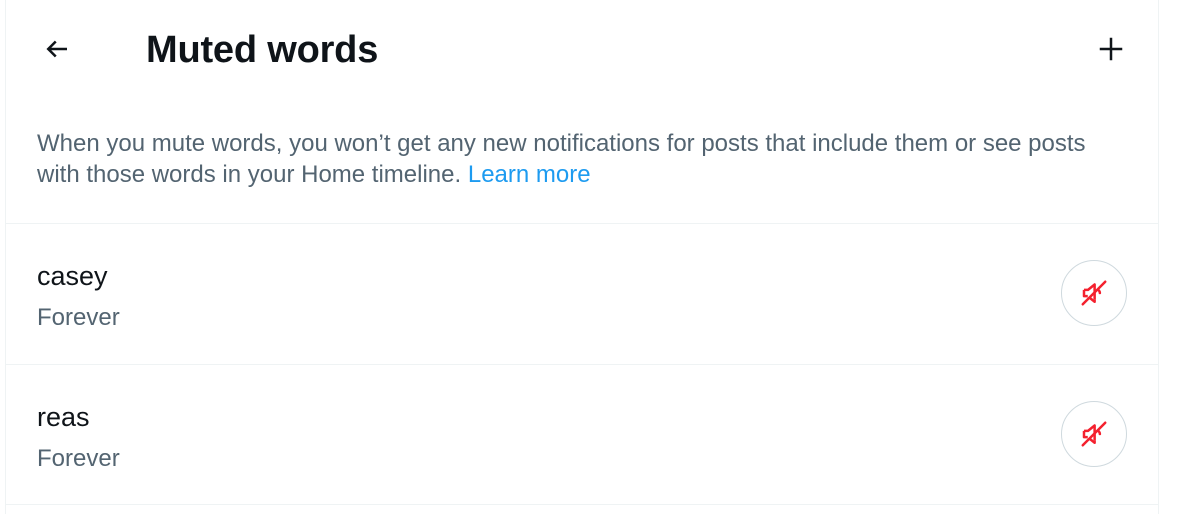  I want to click on plus-icon, so click(1111, 49).